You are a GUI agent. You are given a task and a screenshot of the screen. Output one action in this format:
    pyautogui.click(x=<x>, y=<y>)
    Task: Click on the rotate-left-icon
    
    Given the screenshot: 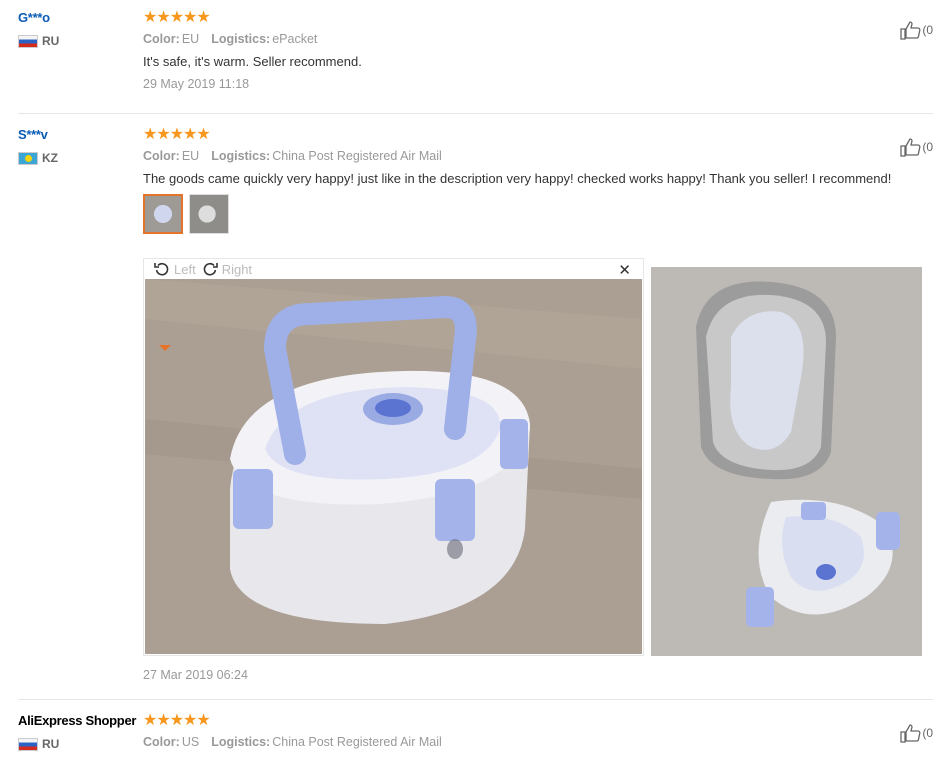 What is the action you would take?
    pyautogui.click(x=161, y=269)
    